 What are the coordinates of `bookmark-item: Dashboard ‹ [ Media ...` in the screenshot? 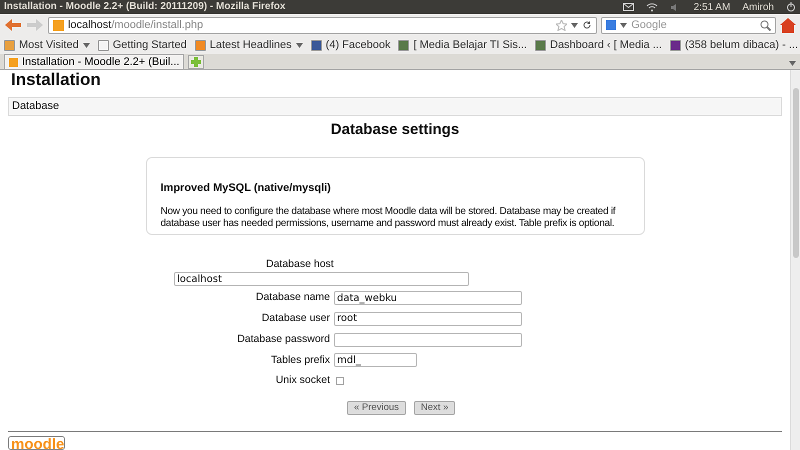 It's located at (598, 45).